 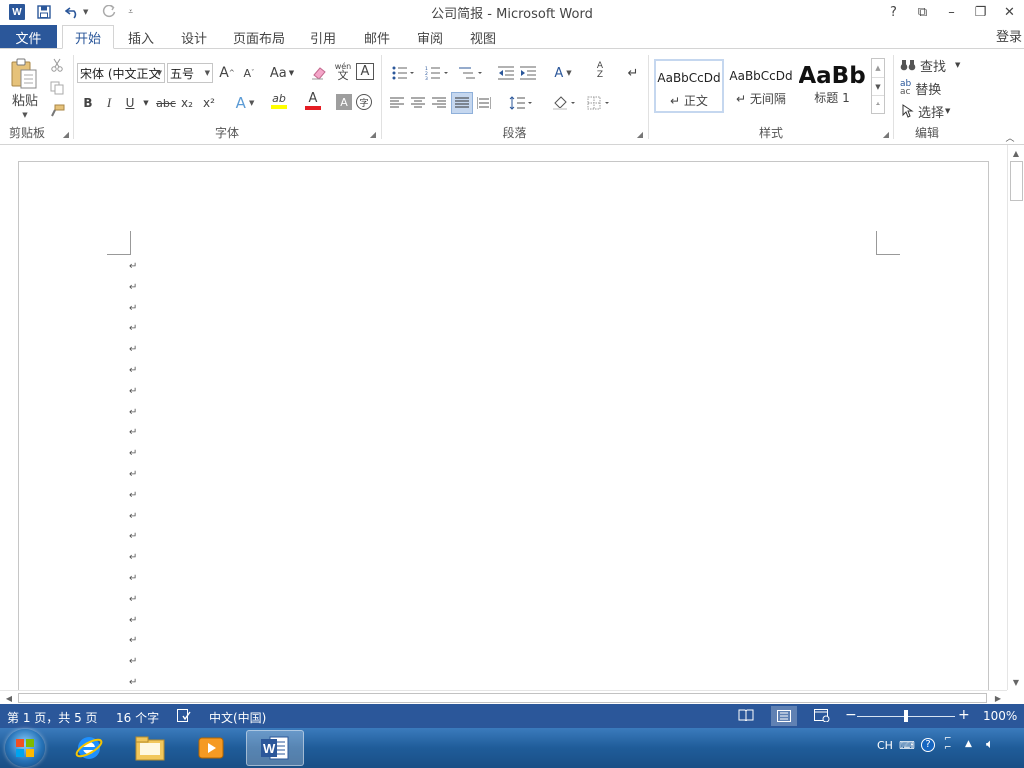 What do you see at coordinates (528, 73) in the screenshot?
I see `increase-indent-icon` at bounding box center [528, 73].